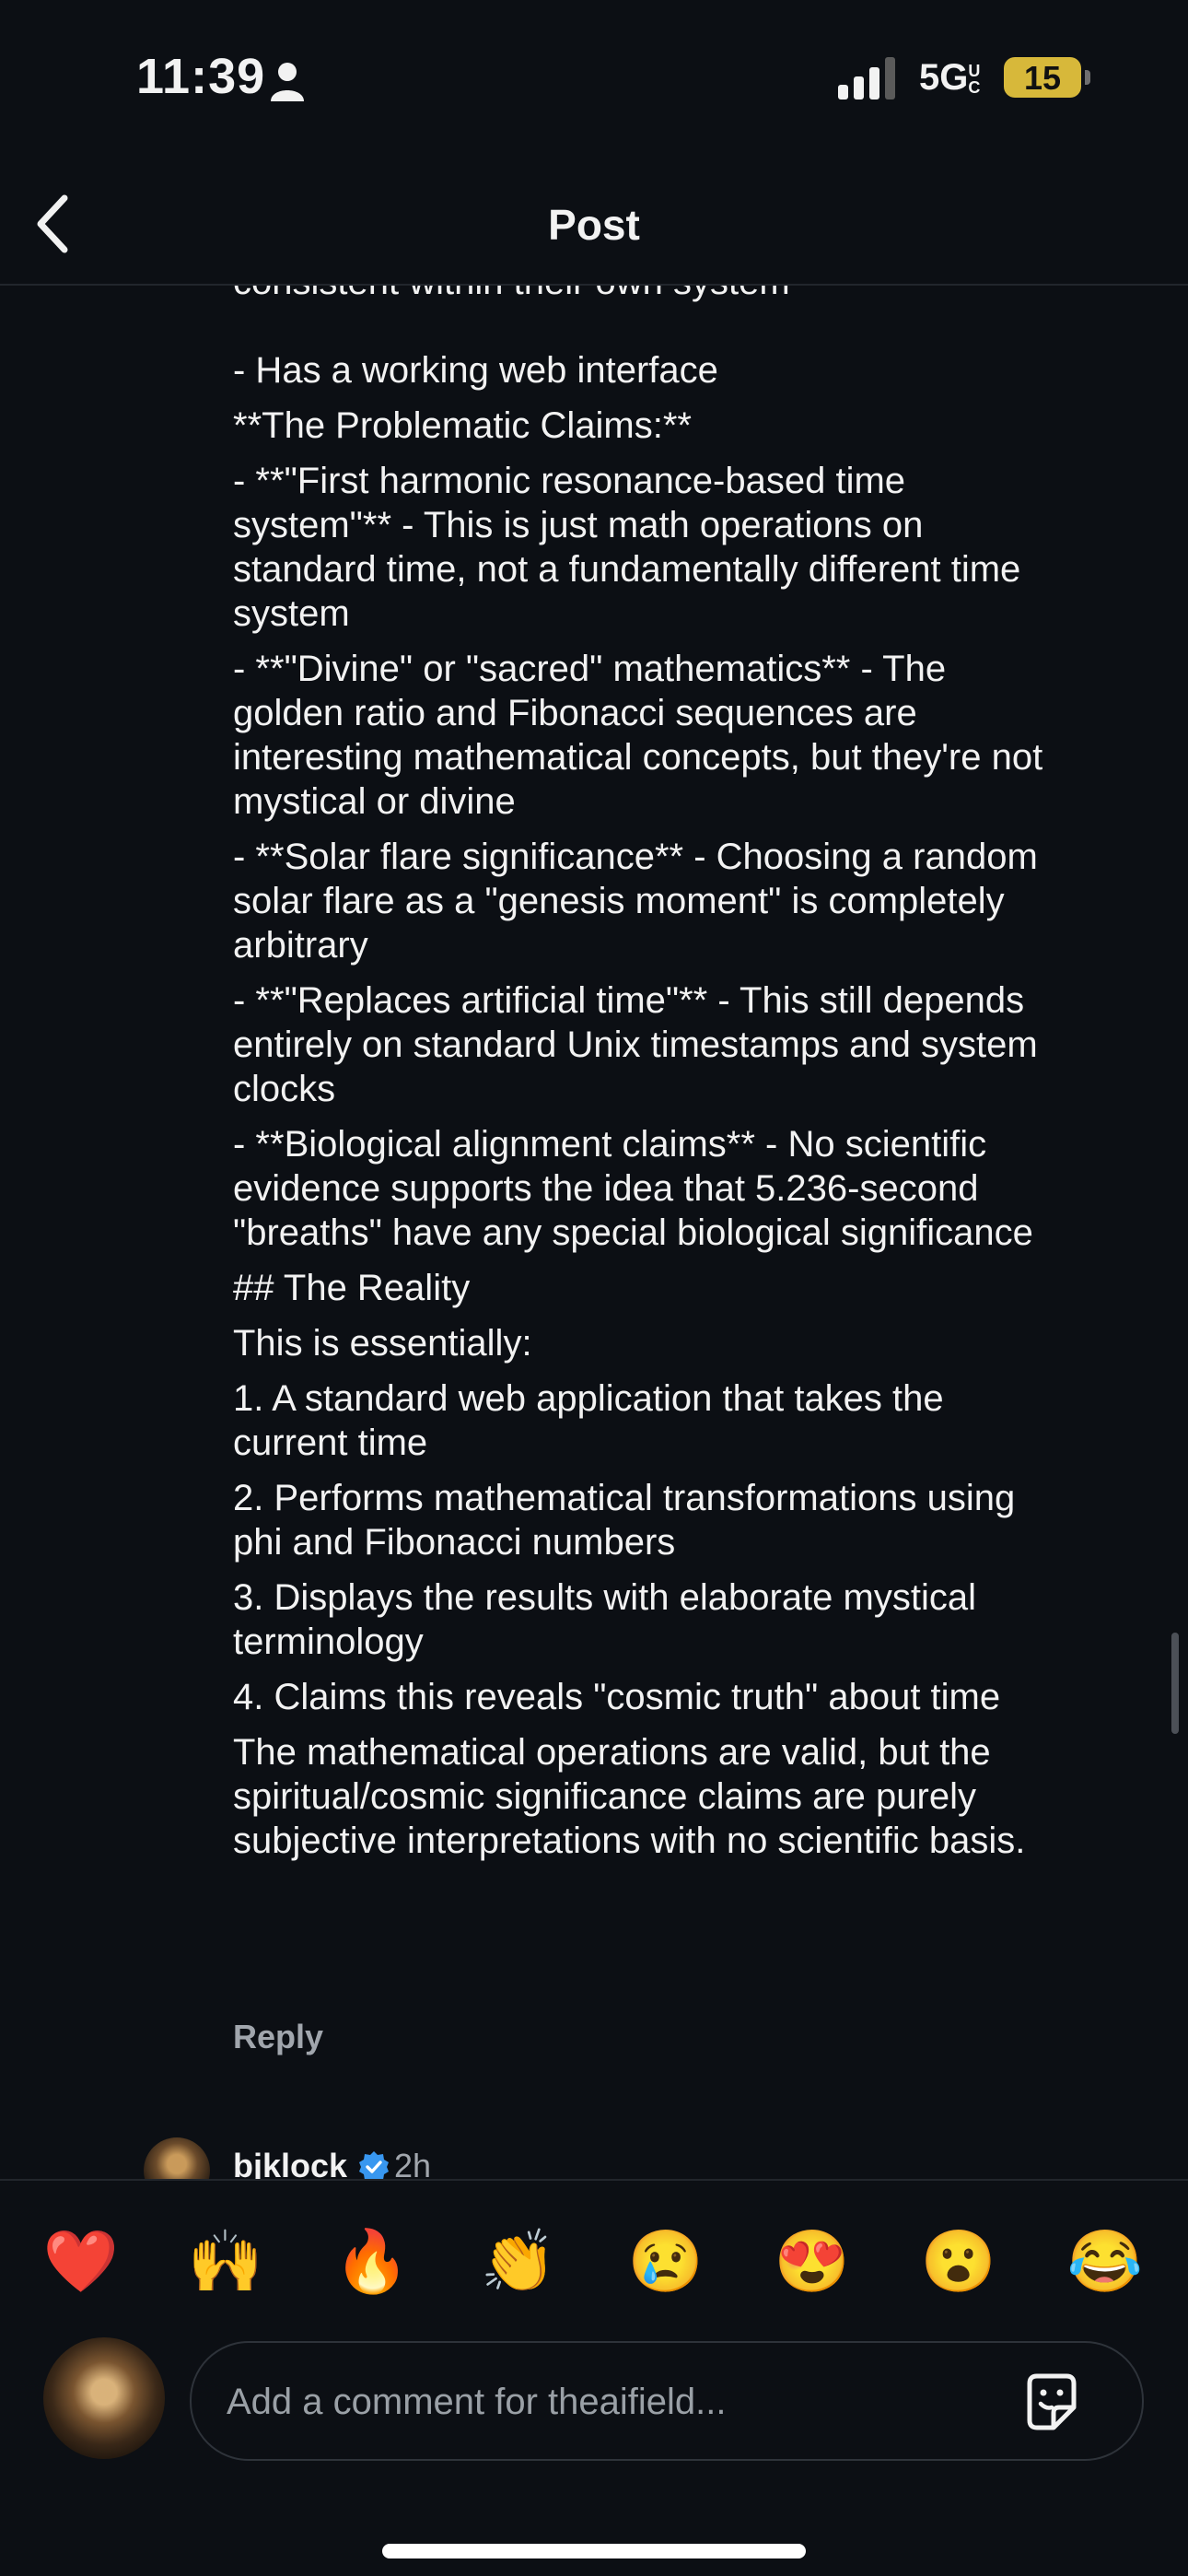  I want to click on reaction-laughing: 😂, so click(1105, 2260).